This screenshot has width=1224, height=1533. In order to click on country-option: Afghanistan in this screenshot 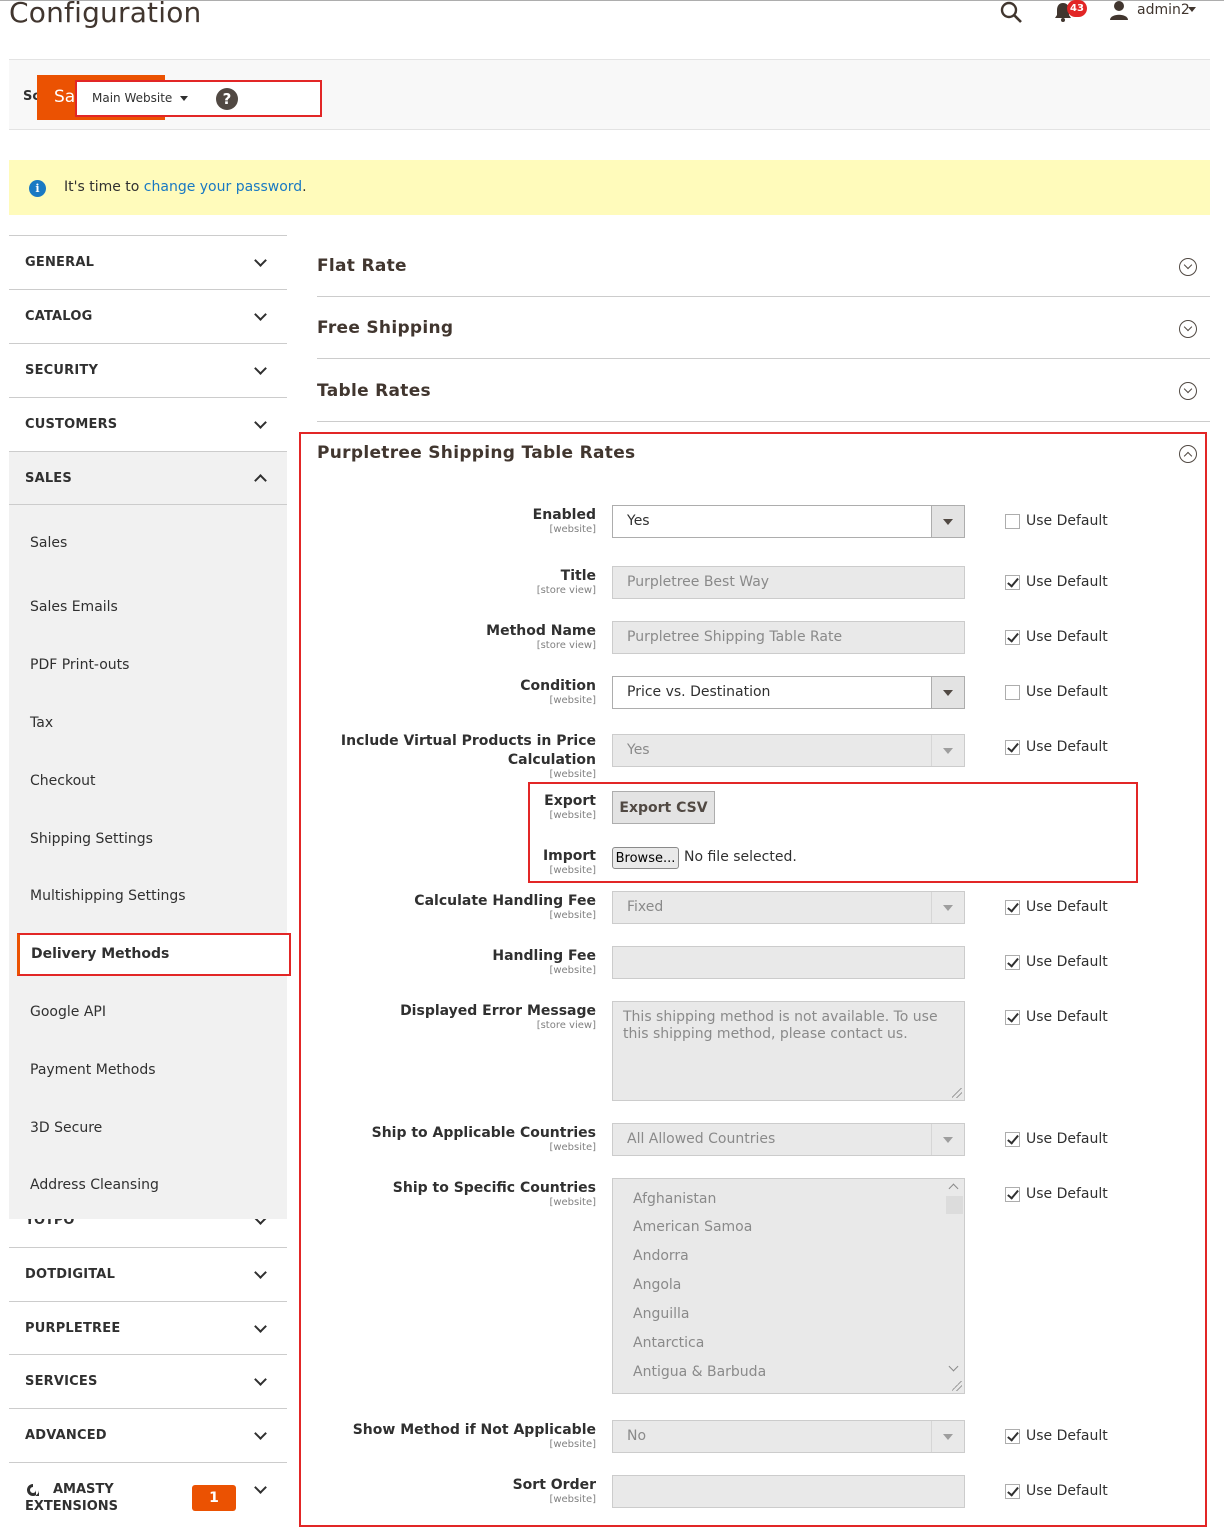, I will do `click(674, 1199)`.